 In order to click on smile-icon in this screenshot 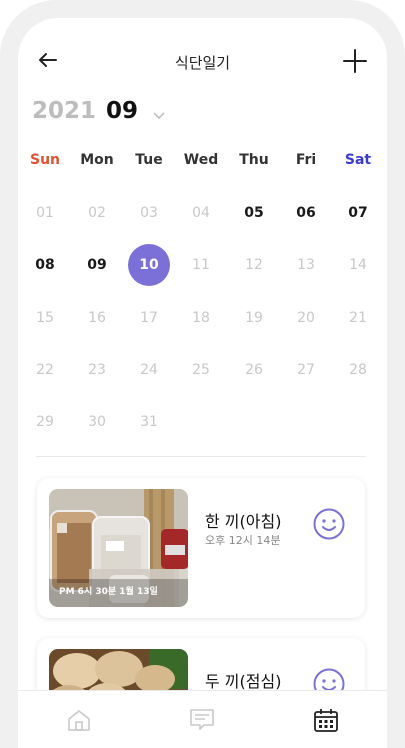, I will do `click(329, 524)`.